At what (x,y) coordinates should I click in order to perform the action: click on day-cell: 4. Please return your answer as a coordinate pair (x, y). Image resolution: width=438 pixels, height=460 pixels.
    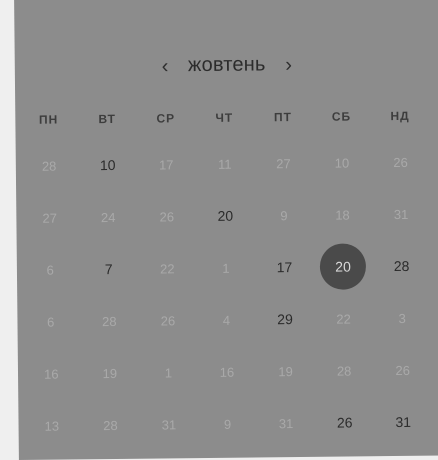
    Looking at the image, I should click on (226, 319).